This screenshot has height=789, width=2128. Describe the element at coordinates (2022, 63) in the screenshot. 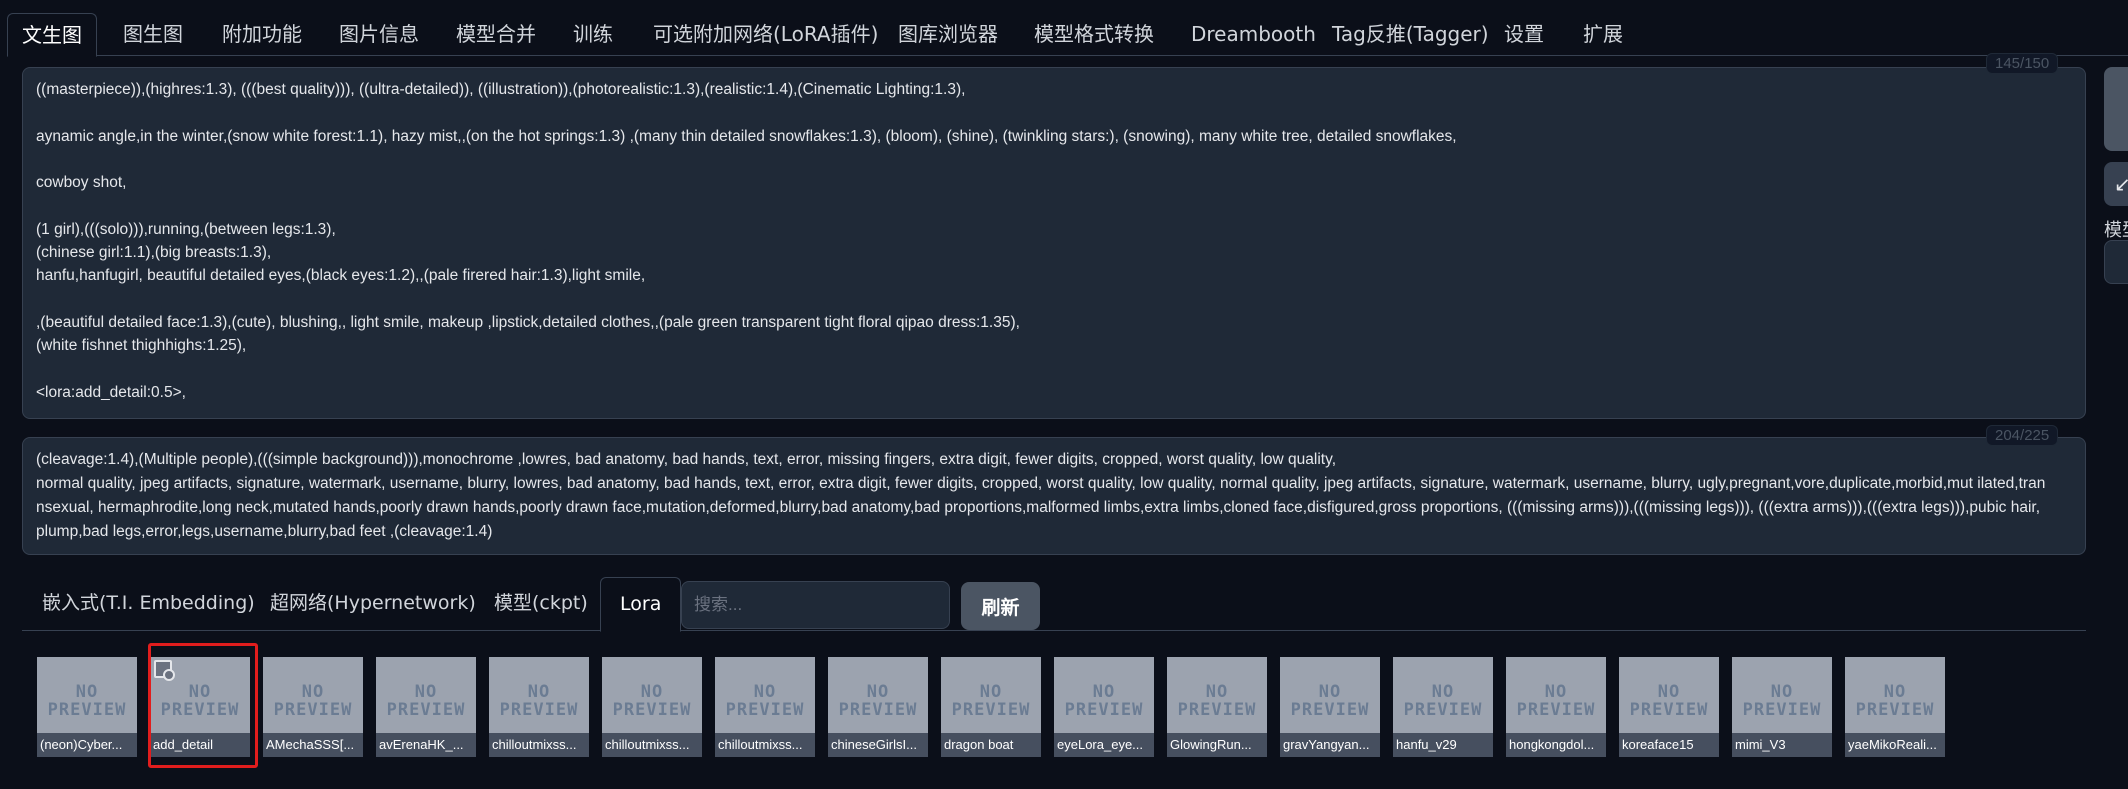

I see `prompt-token-counter: 145/150` at that location.